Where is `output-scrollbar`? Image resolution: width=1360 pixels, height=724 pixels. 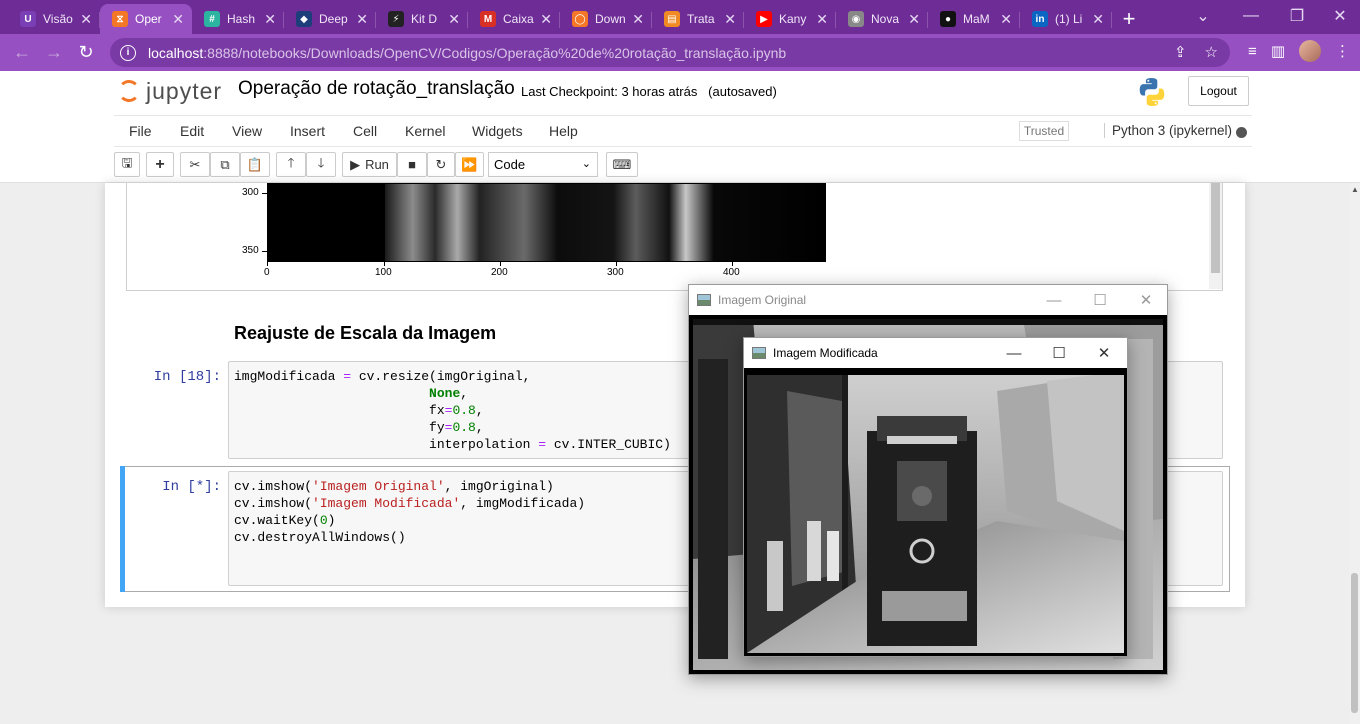
output-scrollbar is located at coordinates (1215, 236).